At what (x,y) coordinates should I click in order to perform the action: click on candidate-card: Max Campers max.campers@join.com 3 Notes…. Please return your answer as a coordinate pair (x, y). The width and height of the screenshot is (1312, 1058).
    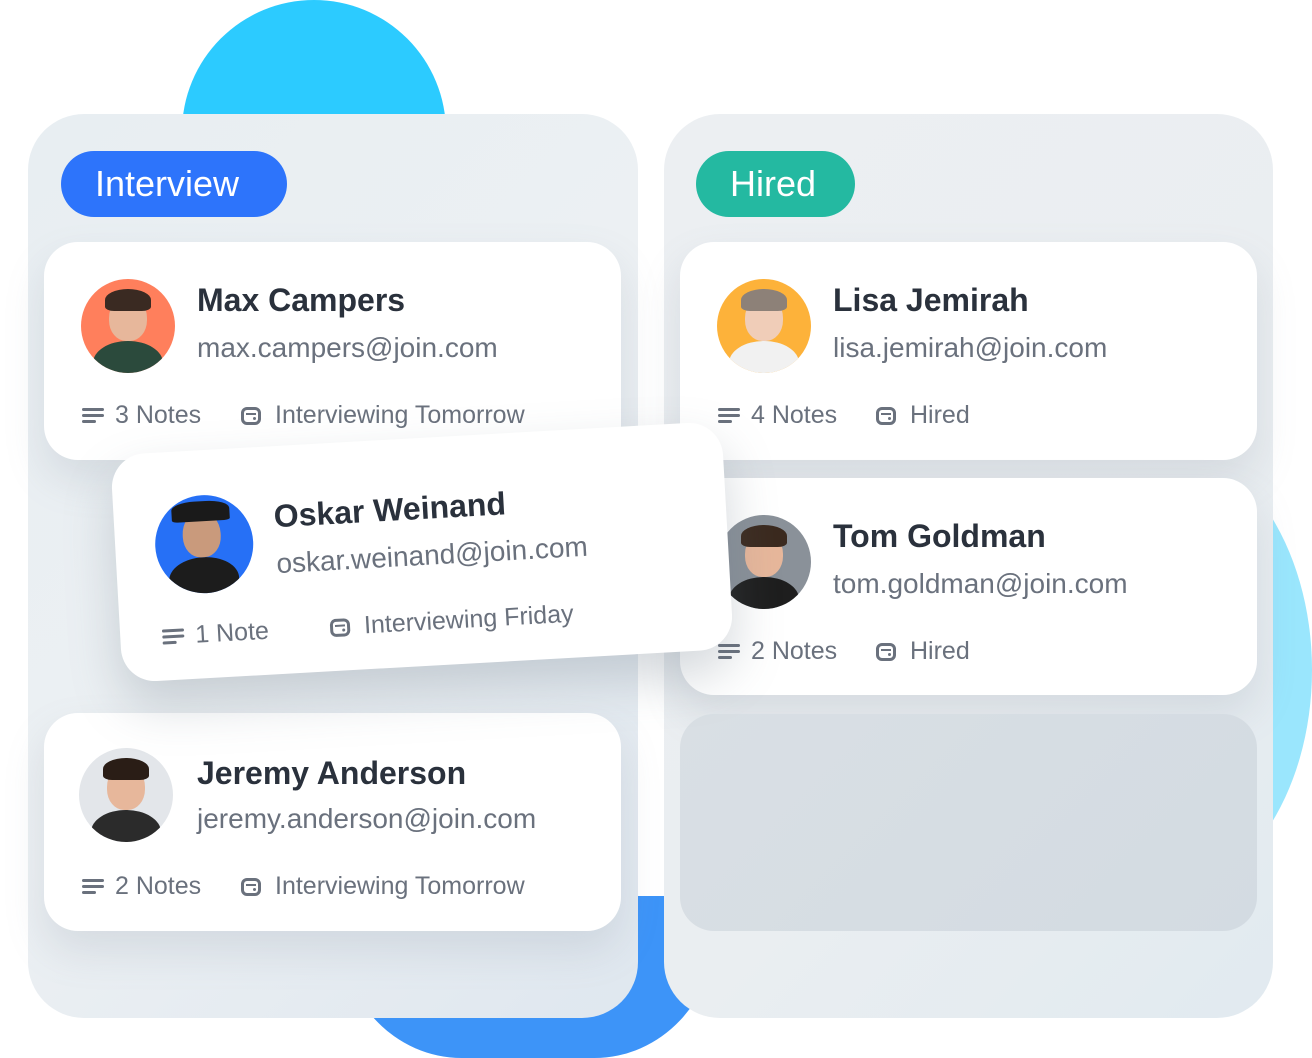
    Looking at the image, I should click on (332, 351).